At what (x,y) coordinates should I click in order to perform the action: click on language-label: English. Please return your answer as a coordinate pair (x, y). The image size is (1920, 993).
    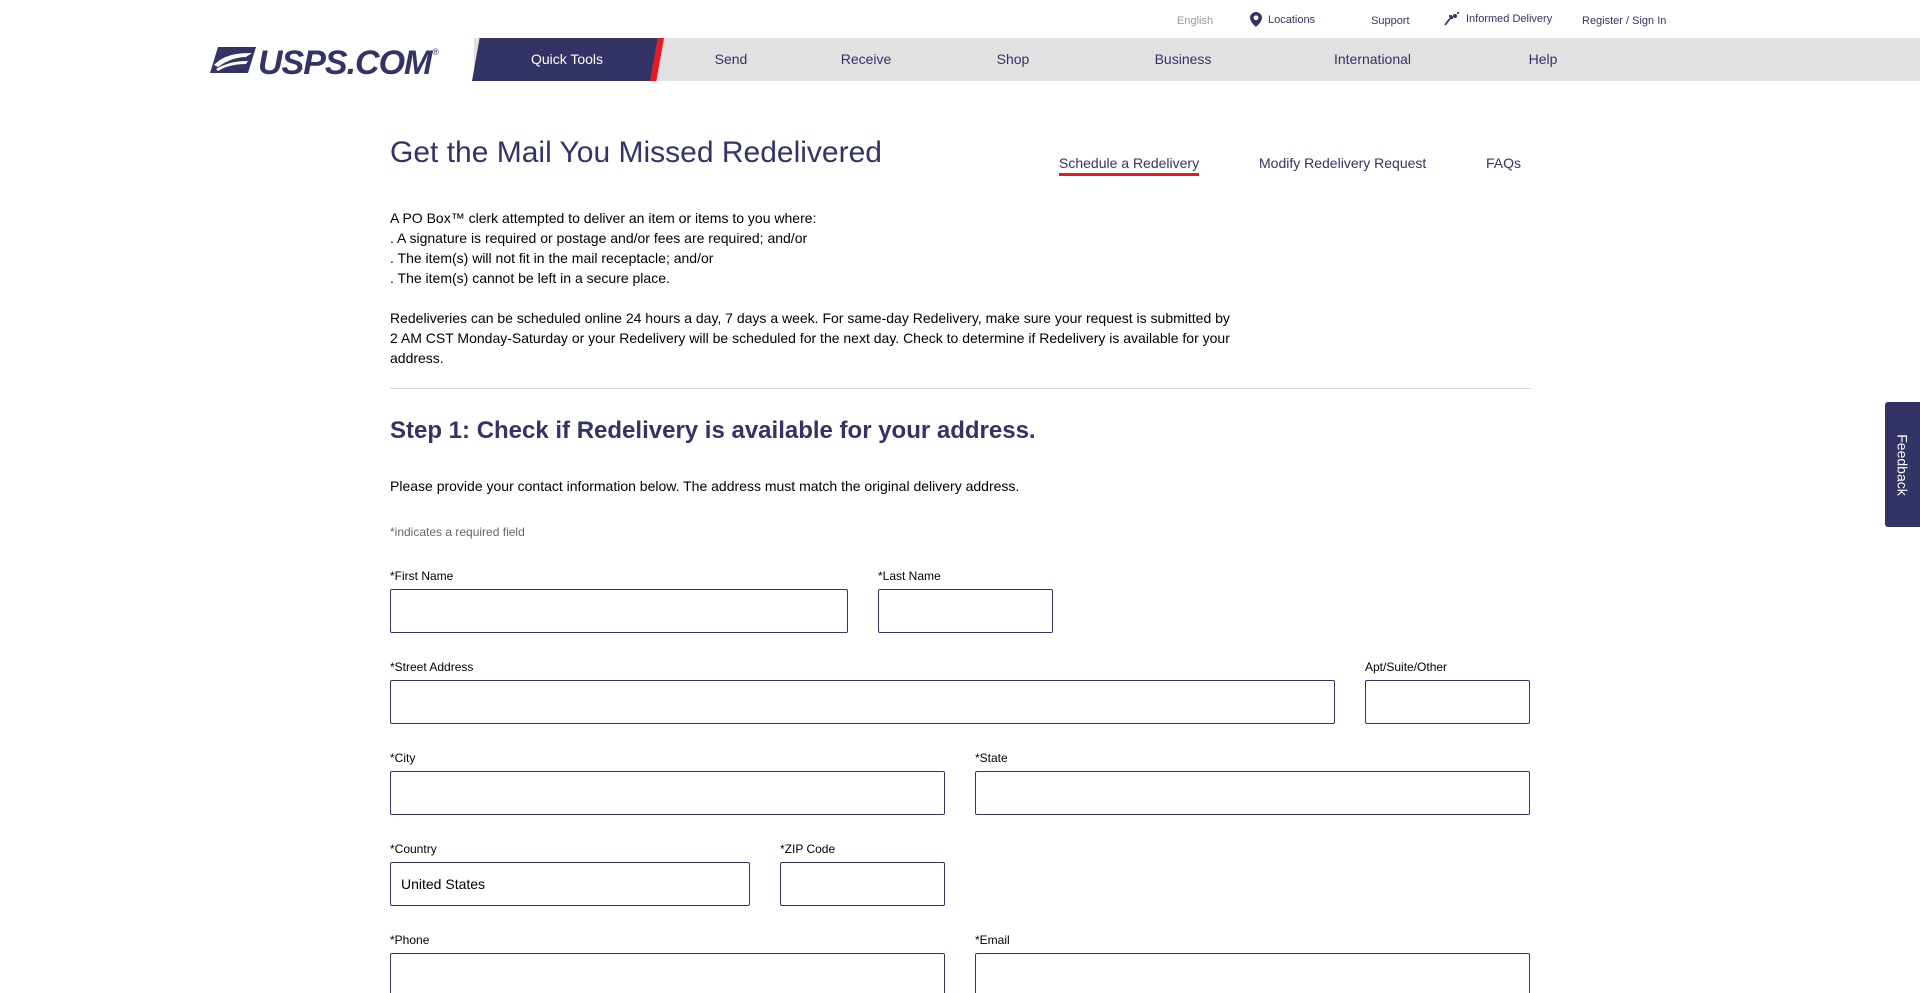
    Looking at the image, I should click on (1195, 21).